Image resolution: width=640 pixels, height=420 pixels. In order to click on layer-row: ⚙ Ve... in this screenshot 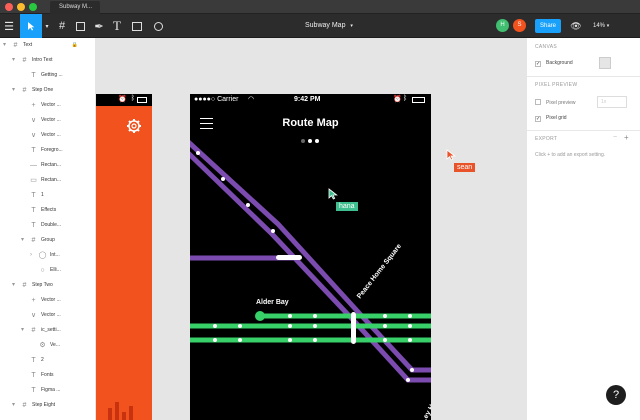, I will do `click(47, 345)`.